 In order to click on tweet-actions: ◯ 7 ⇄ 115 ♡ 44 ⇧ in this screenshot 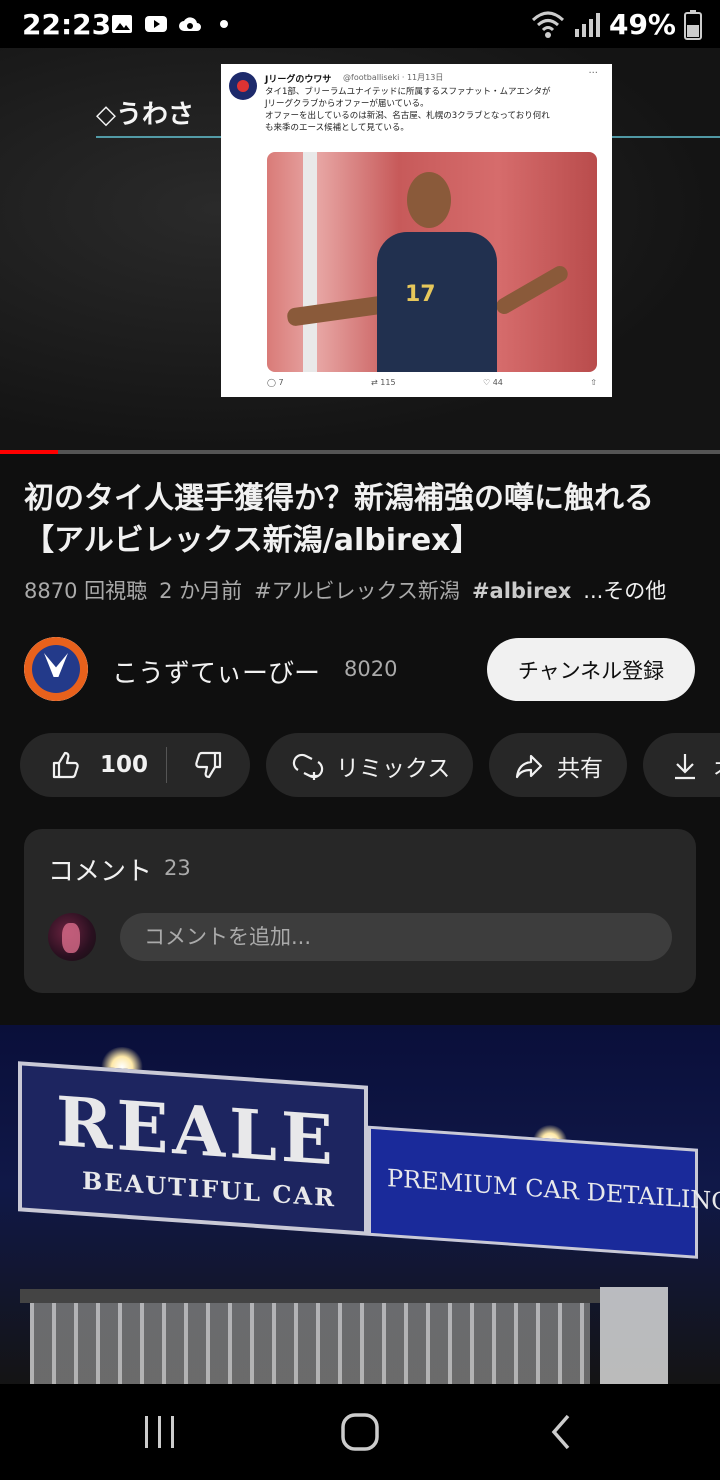, I will do `click(432, 382)`.